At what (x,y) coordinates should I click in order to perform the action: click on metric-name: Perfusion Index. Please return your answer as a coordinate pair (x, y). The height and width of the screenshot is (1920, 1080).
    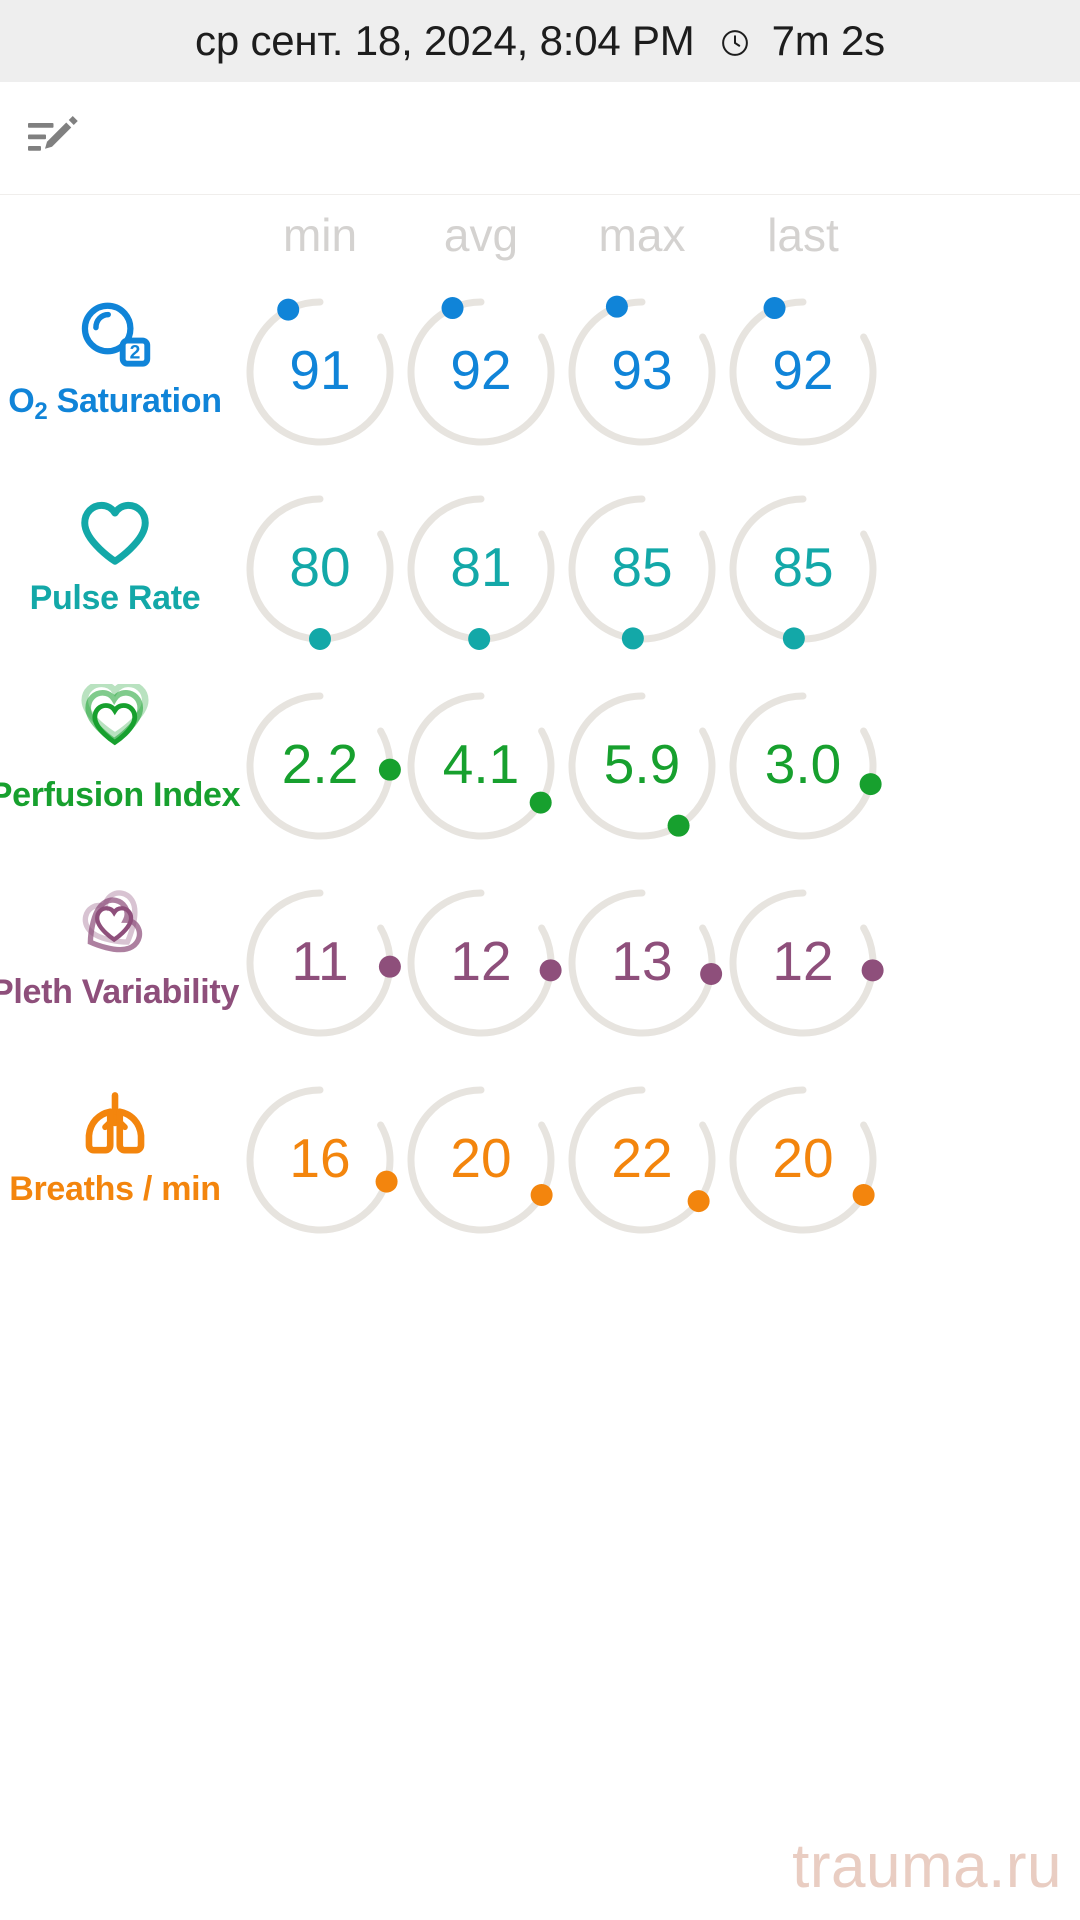
    Looking at the image, I should click on (120, 795).